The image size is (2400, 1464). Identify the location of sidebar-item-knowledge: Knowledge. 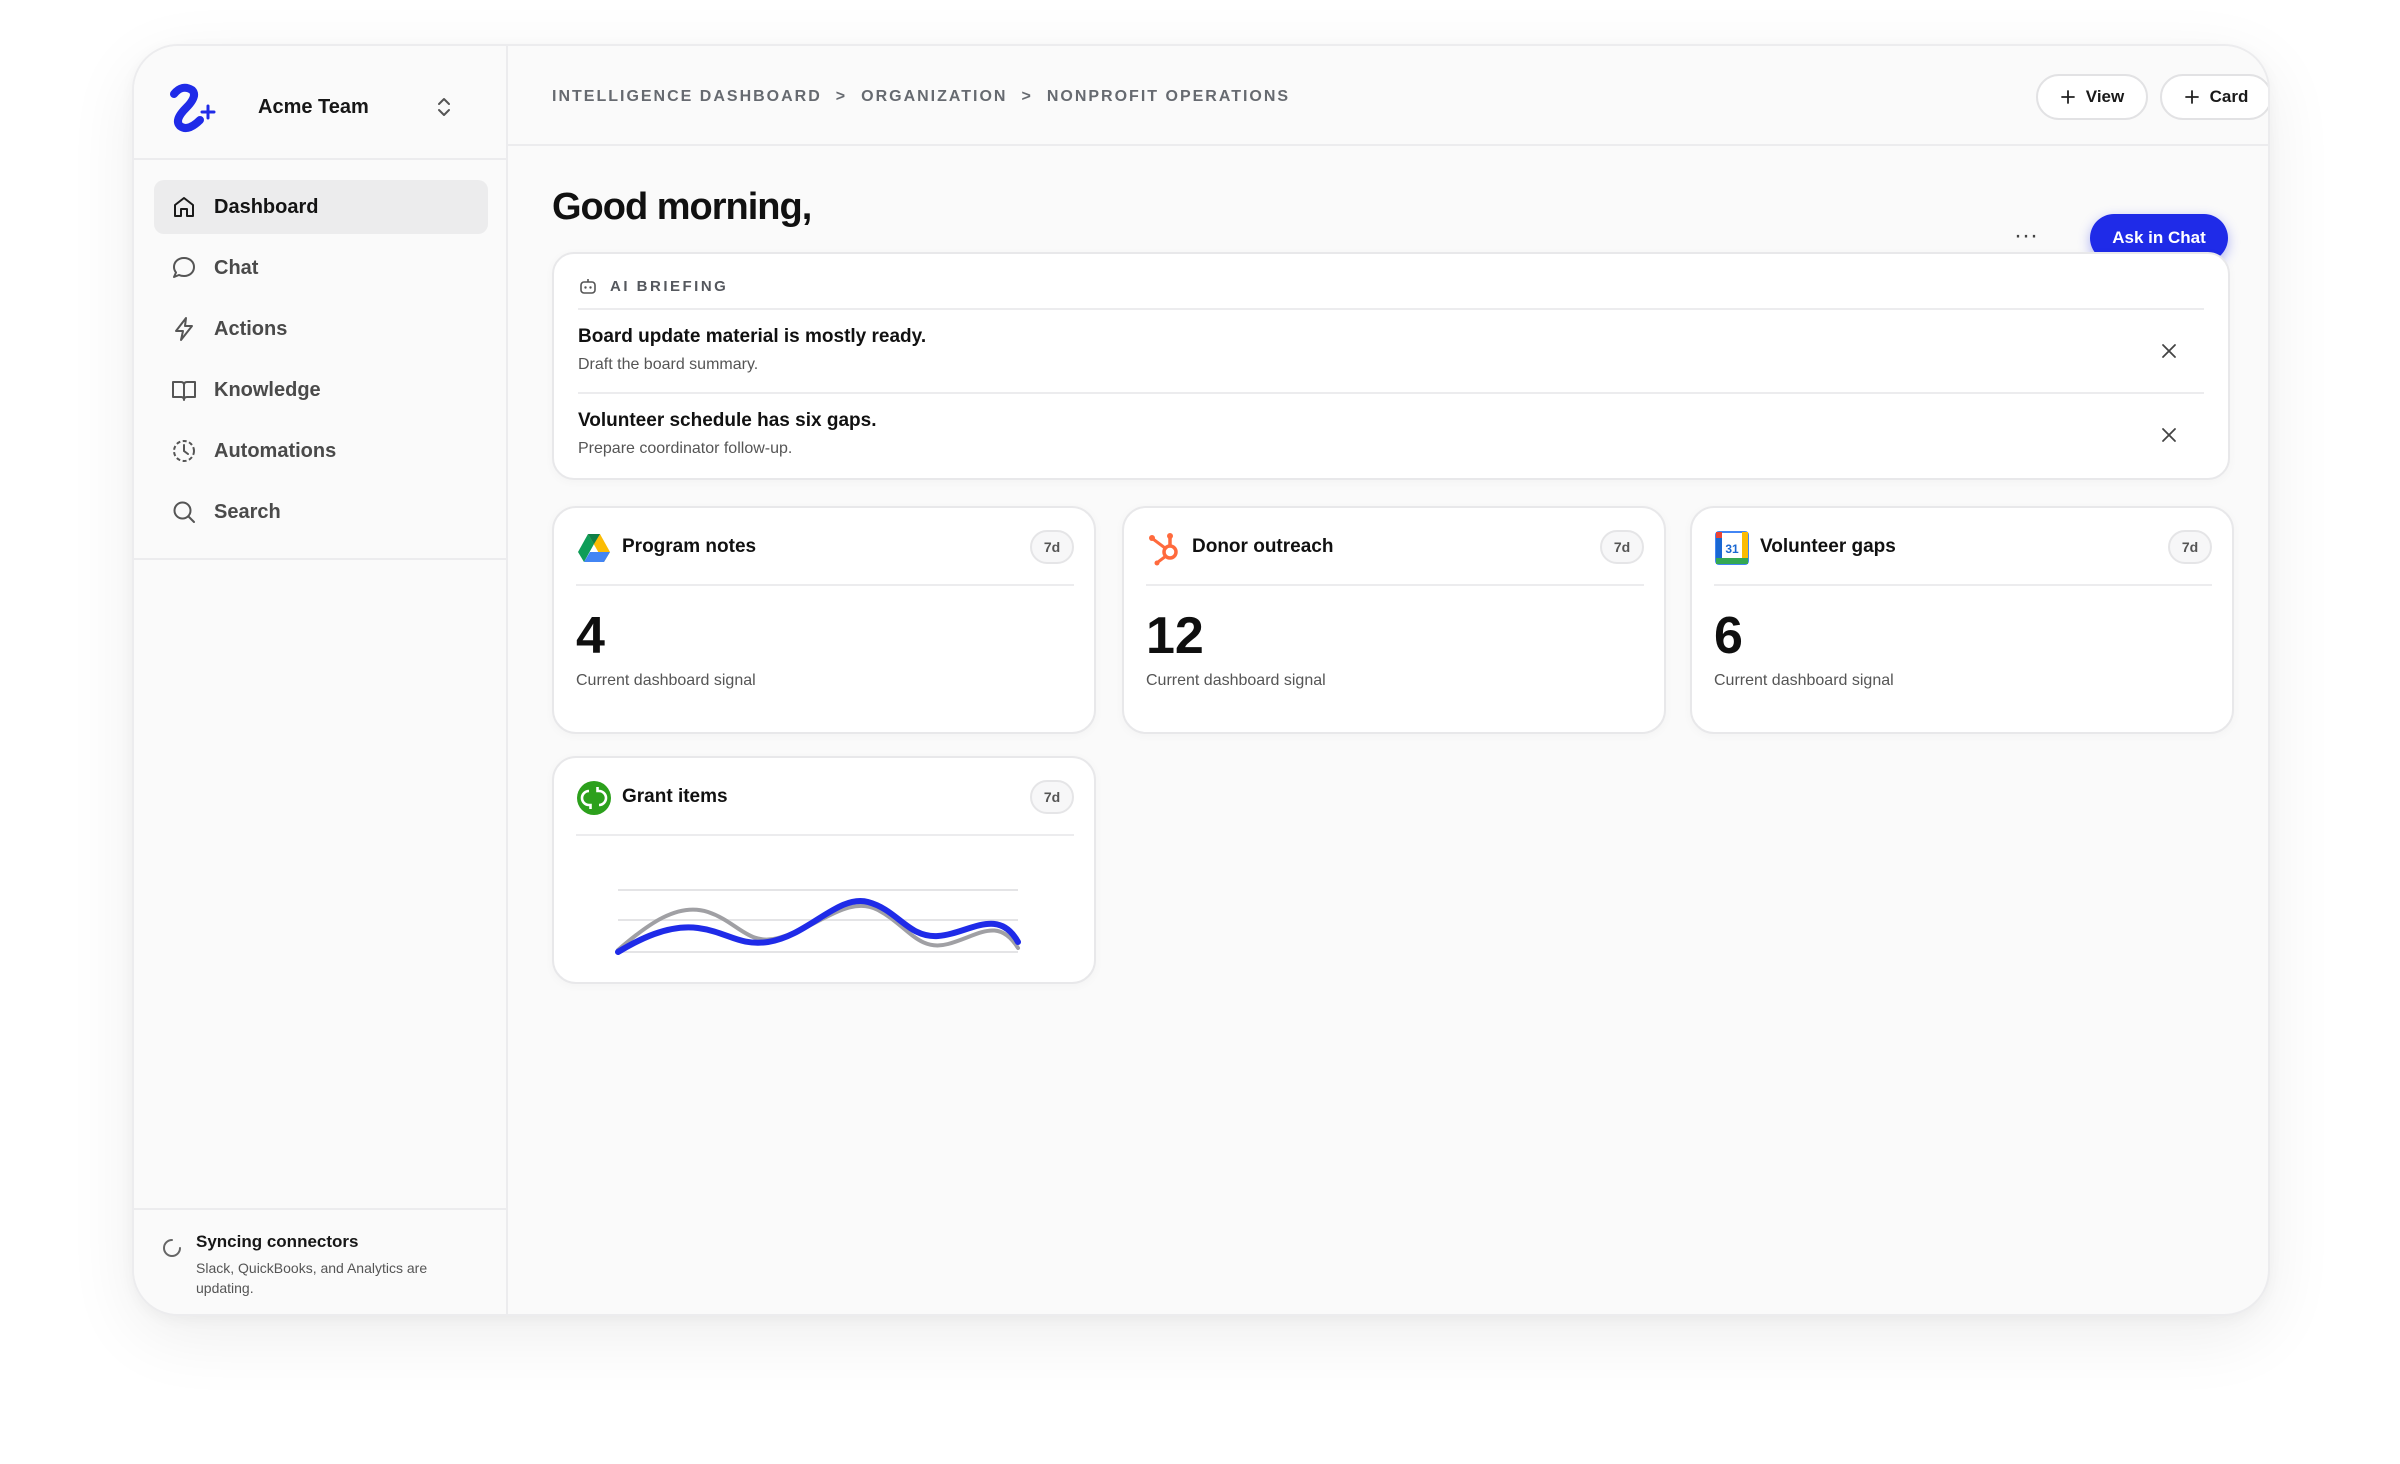
(321, 390).